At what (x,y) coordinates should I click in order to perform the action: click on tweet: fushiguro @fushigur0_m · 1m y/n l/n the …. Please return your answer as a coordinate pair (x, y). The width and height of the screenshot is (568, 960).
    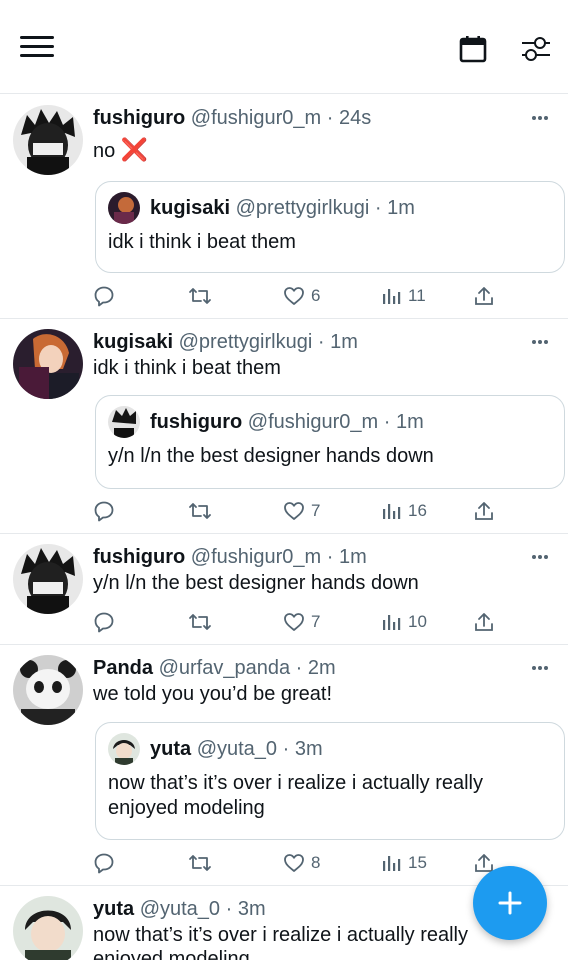
    Looking at the image, I should click on (284, 589).